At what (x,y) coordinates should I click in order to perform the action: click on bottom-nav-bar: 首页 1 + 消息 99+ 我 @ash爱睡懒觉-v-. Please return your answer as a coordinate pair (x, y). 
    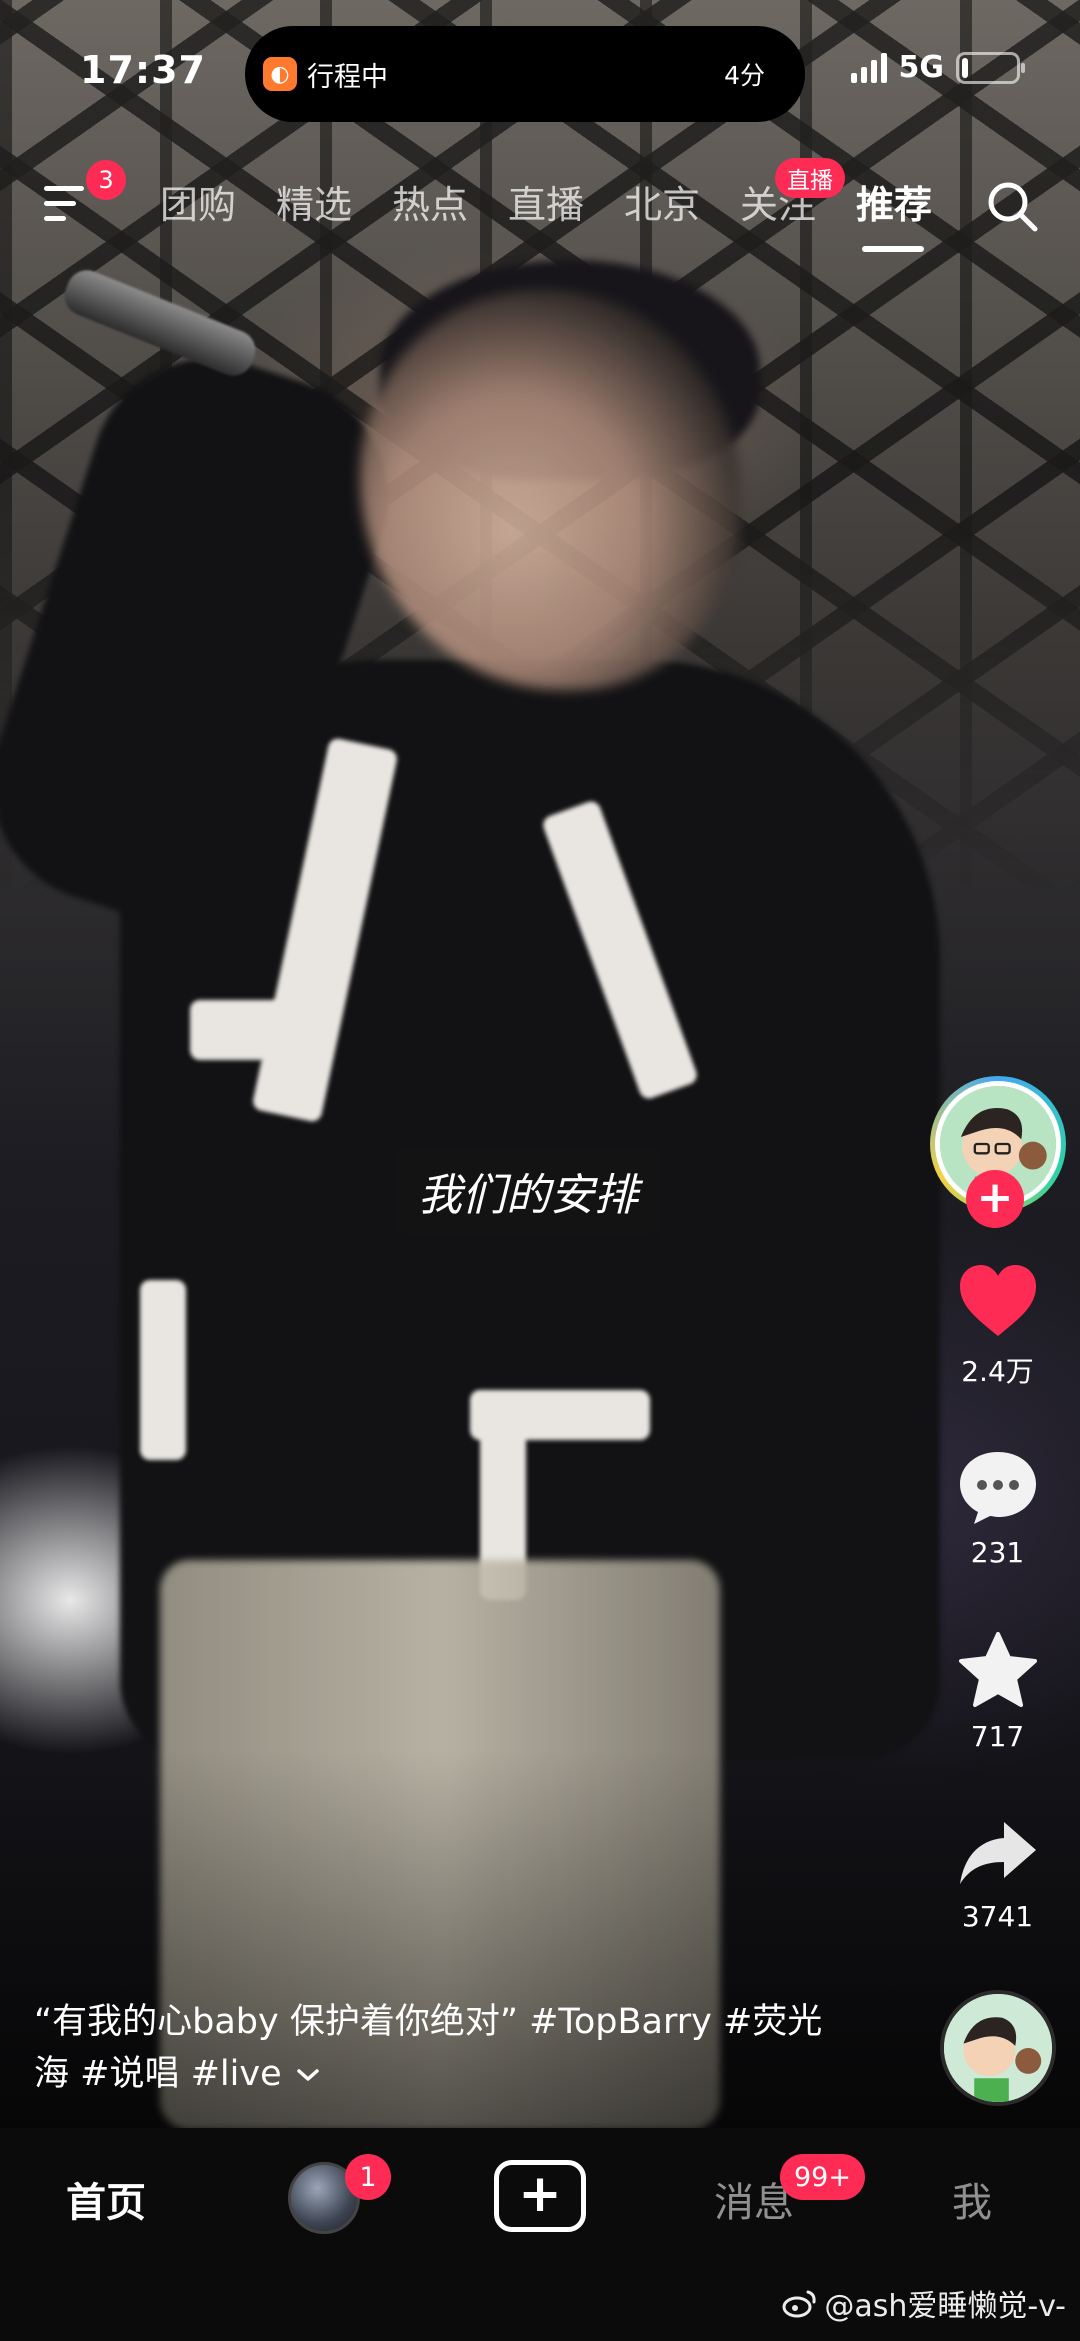
    Looking at the image, I should click on (540, 2234).